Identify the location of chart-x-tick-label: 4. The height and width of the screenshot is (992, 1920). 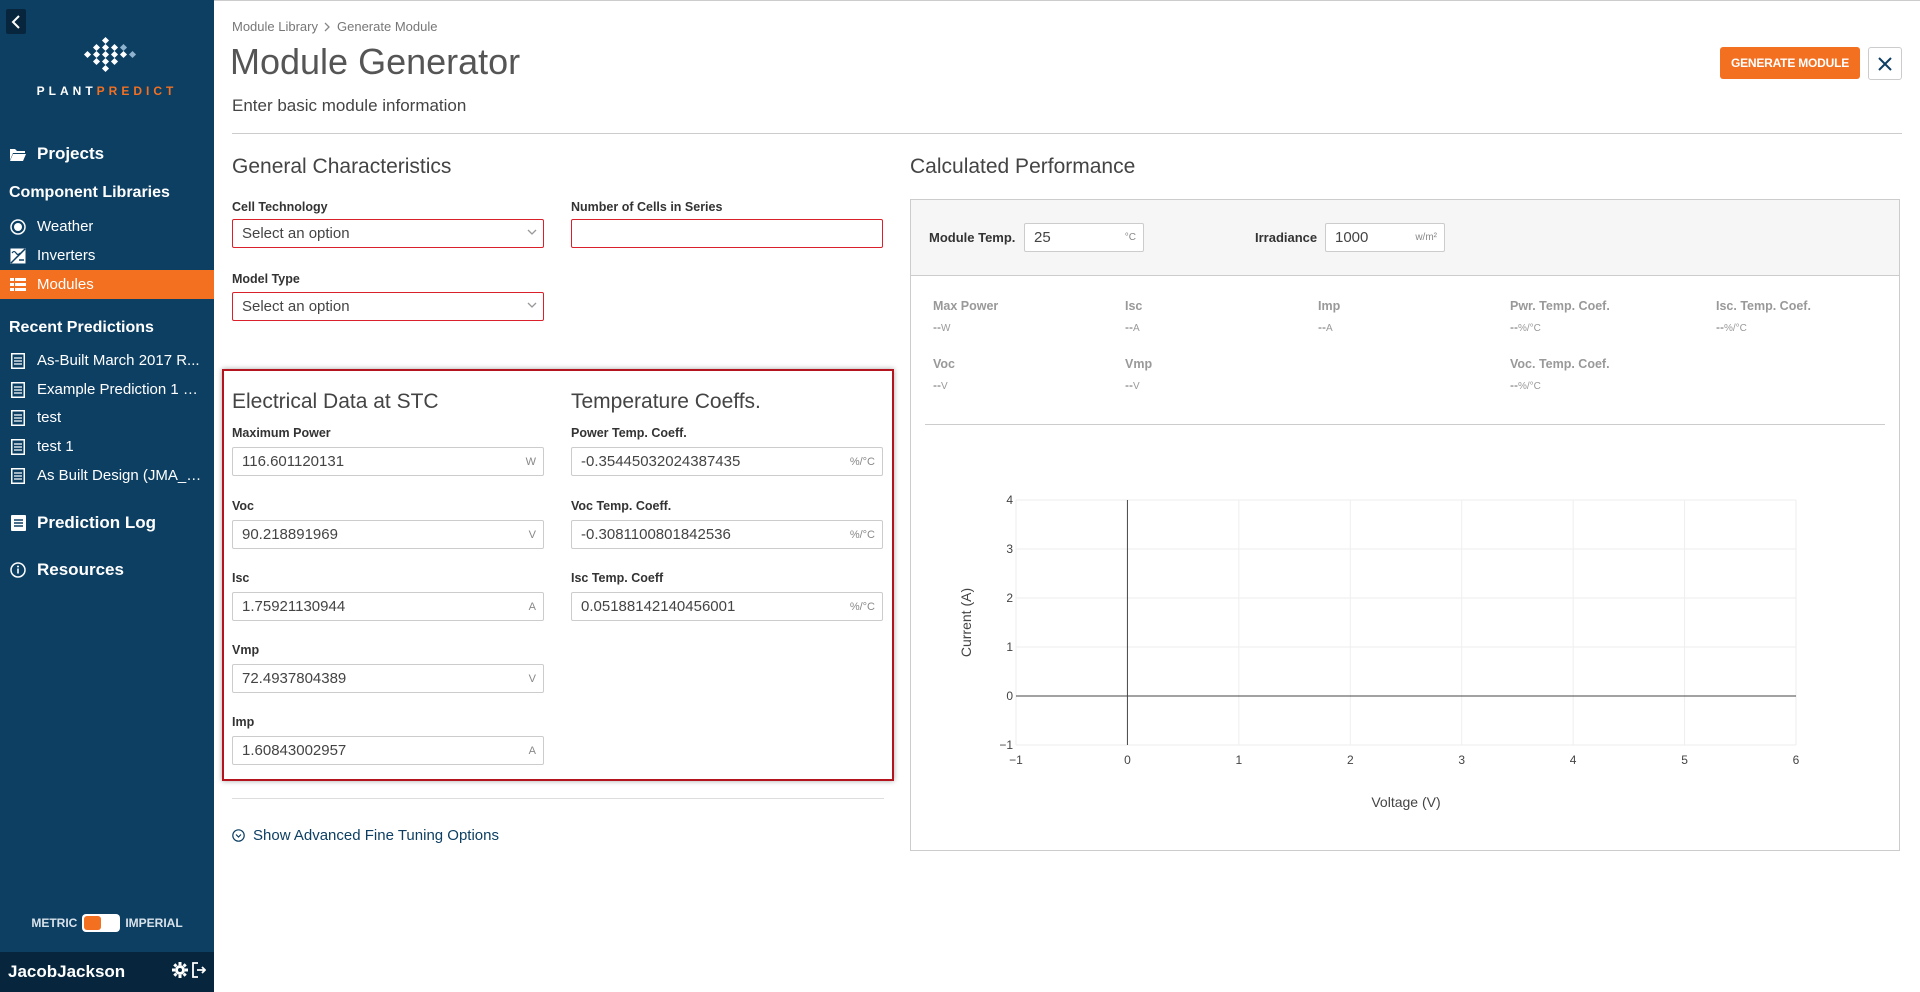
(1573, 760).